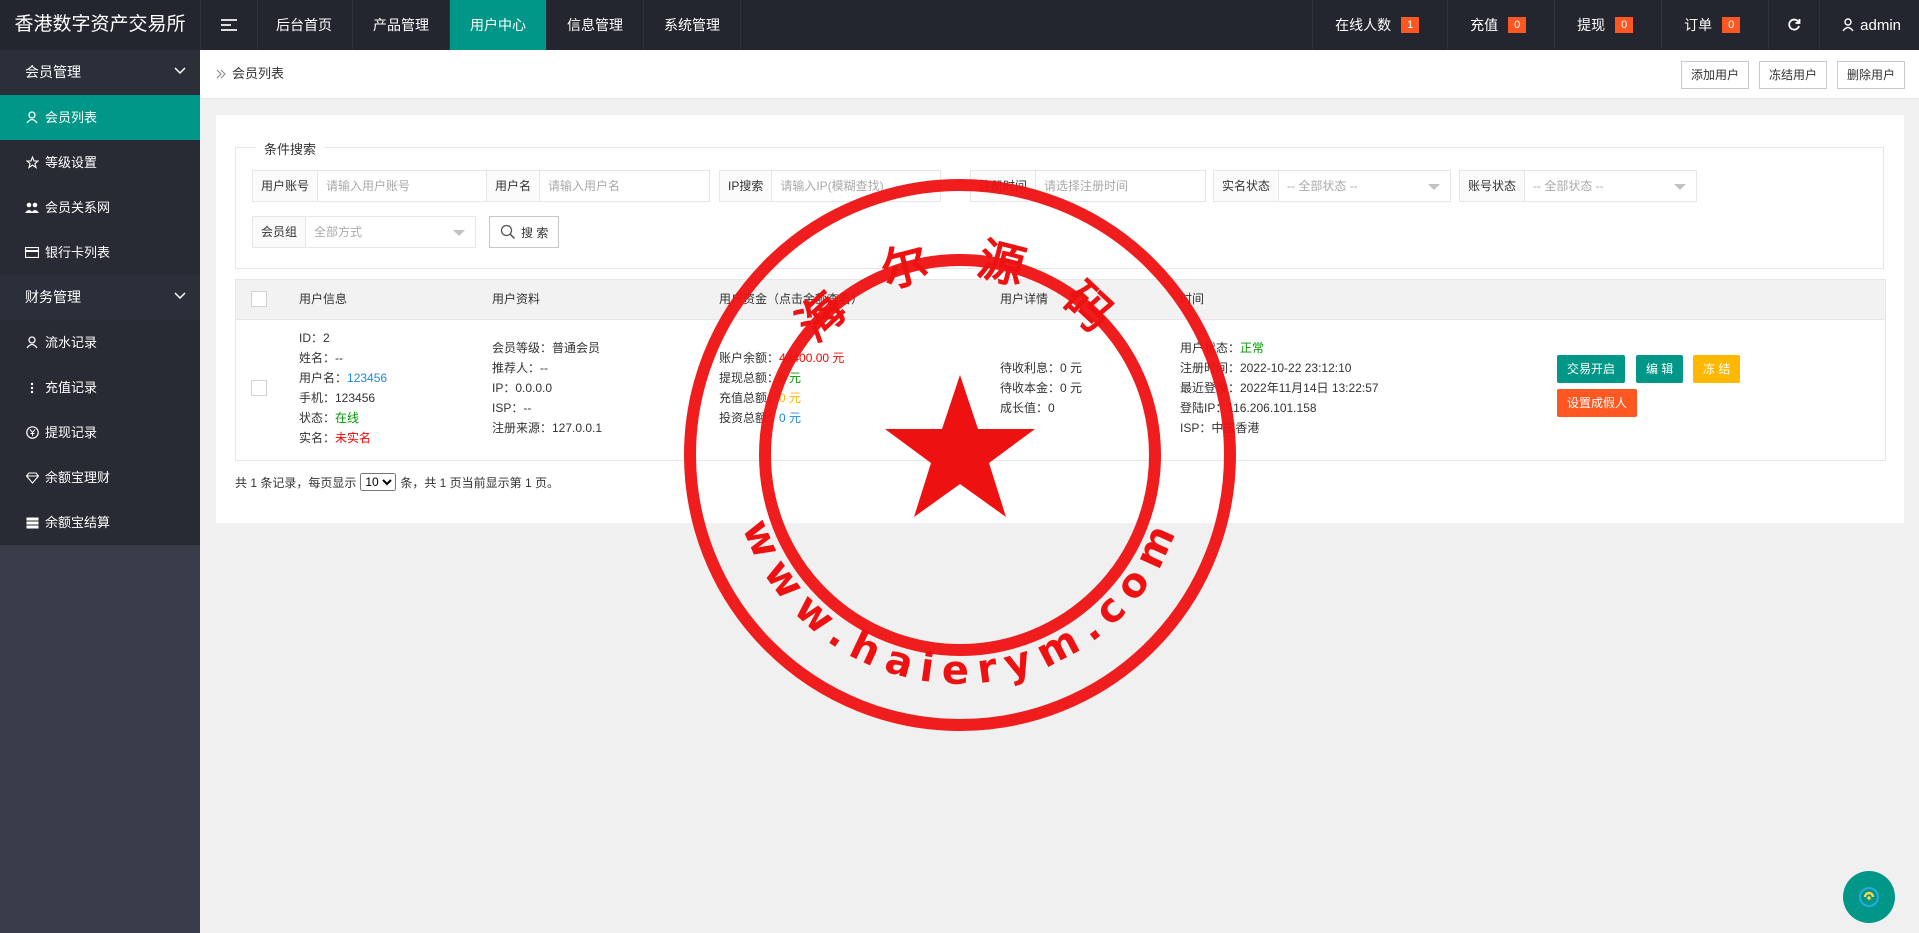  I want to click on sidebar-item-yuebao-settlement: 余额宝结算, so click(100, 522).